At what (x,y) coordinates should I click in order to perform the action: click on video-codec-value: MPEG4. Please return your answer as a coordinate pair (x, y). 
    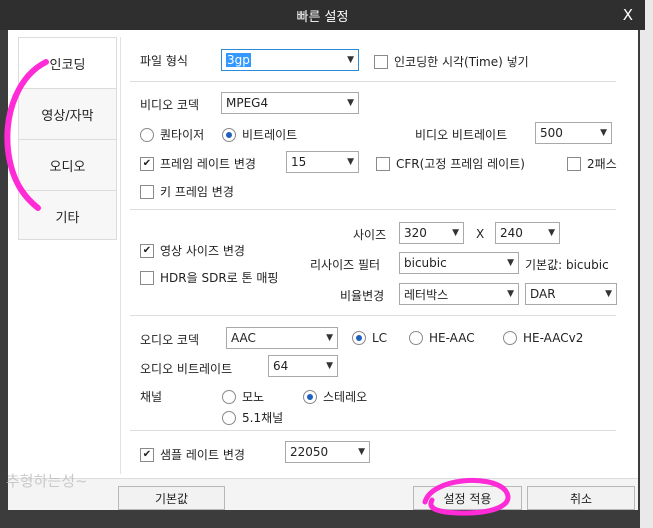
    Looking at the image, I should click on (247, 103).